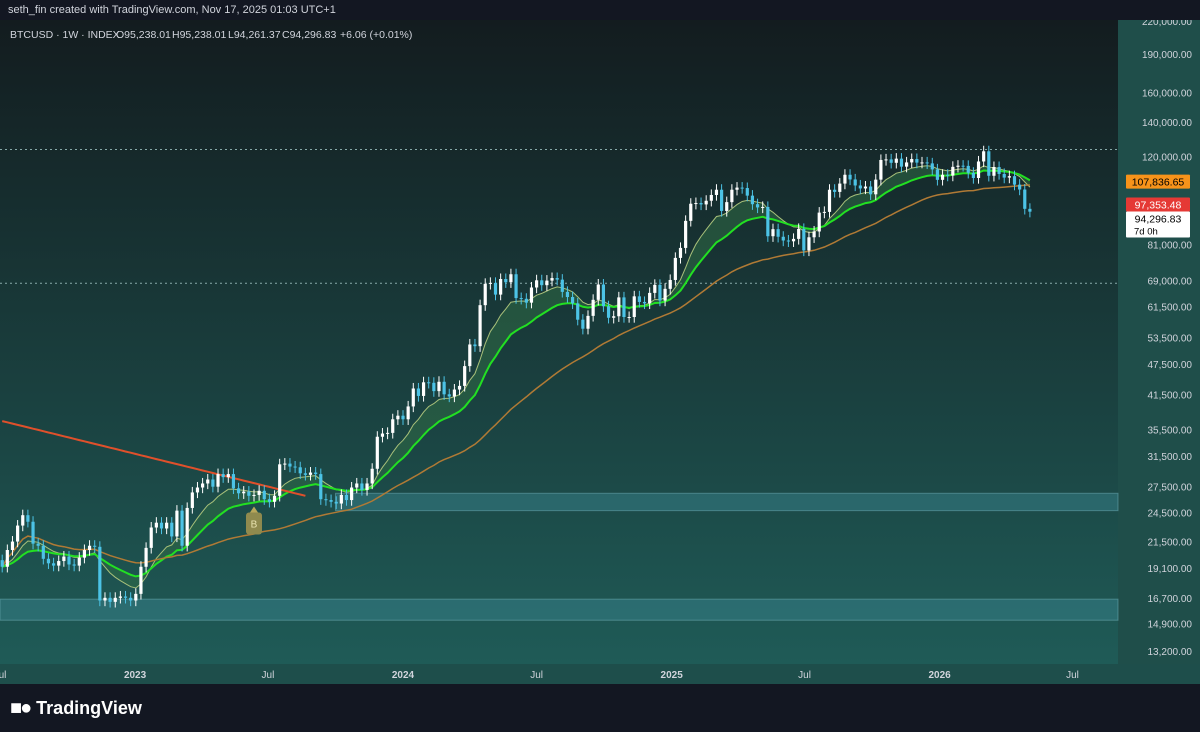  What do you see at coordinates (403, 675) in the screenshot?
I see `time-tick: 2024` at bounding box center [403, 675].